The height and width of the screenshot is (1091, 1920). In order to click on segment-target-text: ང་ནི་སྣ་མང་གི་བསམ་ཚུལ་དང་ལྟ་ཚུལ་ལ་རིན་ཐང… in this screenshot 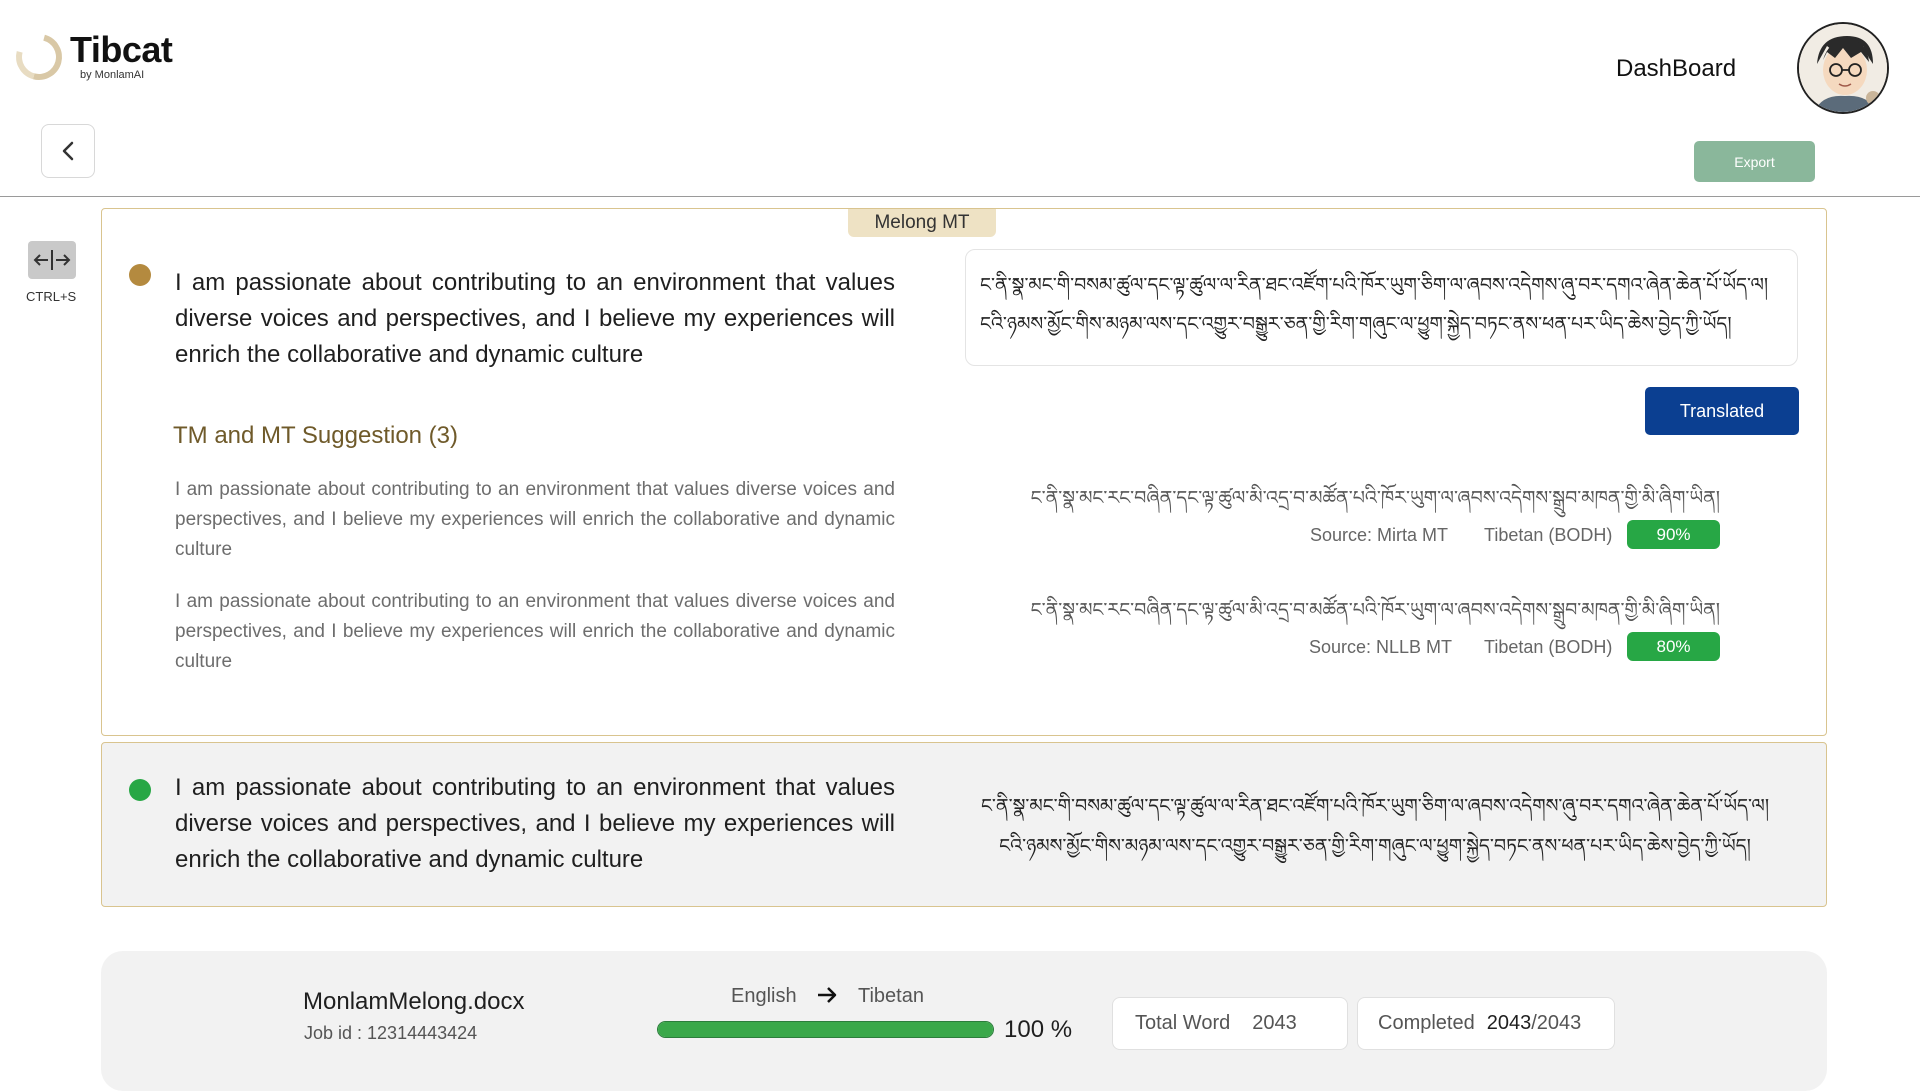, I will do `click(1375, 826)`.